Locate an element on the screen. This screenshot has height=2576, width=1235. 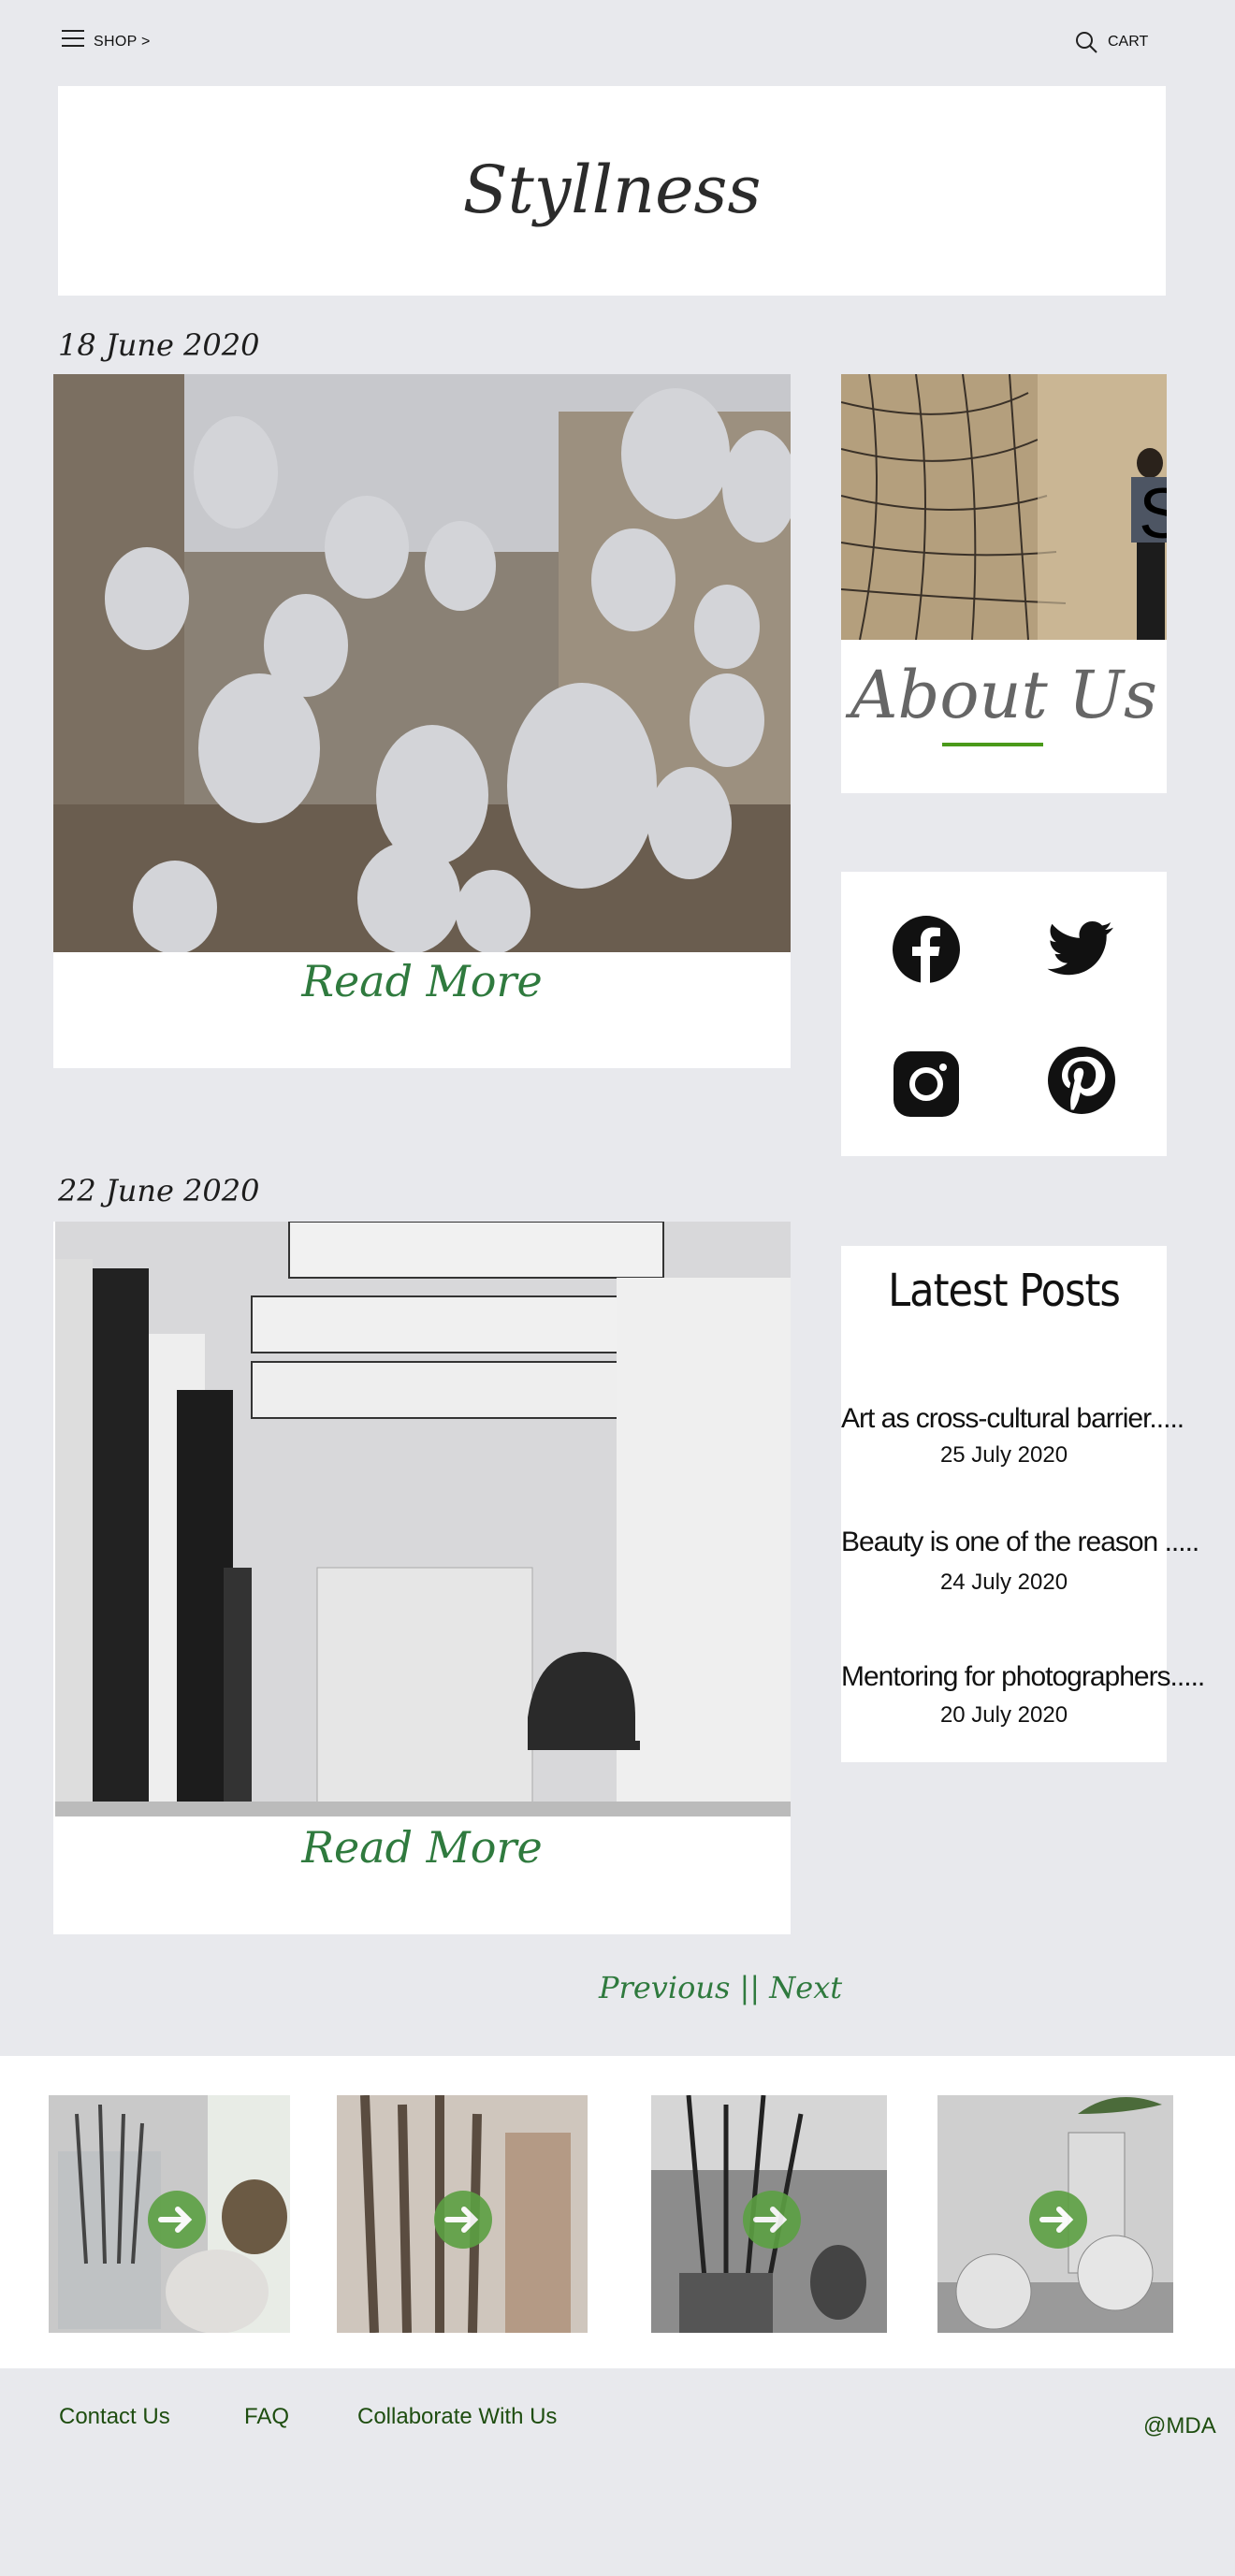
brand-logo: Styllness is located at coordinates (612, 190).